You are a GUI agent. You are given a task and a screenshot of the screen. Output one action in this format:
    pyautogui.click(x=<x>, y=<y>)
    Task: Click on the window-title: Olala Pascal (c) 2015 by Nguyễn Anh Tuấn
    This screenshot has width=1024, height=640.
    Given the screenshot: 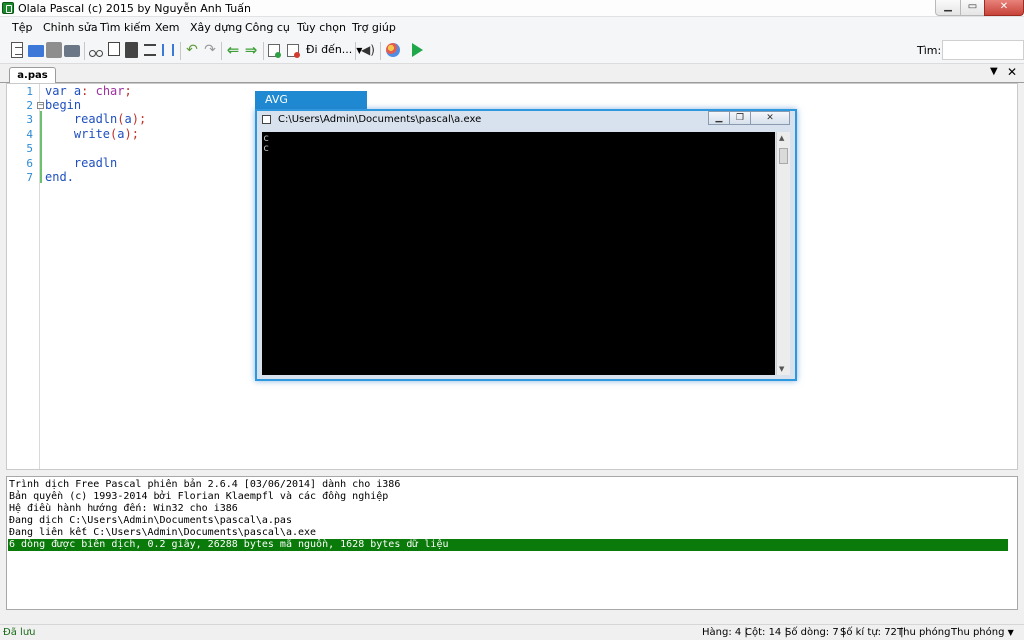 What is the action you would take?
    pyautogui.click(x=134, y=8)
    